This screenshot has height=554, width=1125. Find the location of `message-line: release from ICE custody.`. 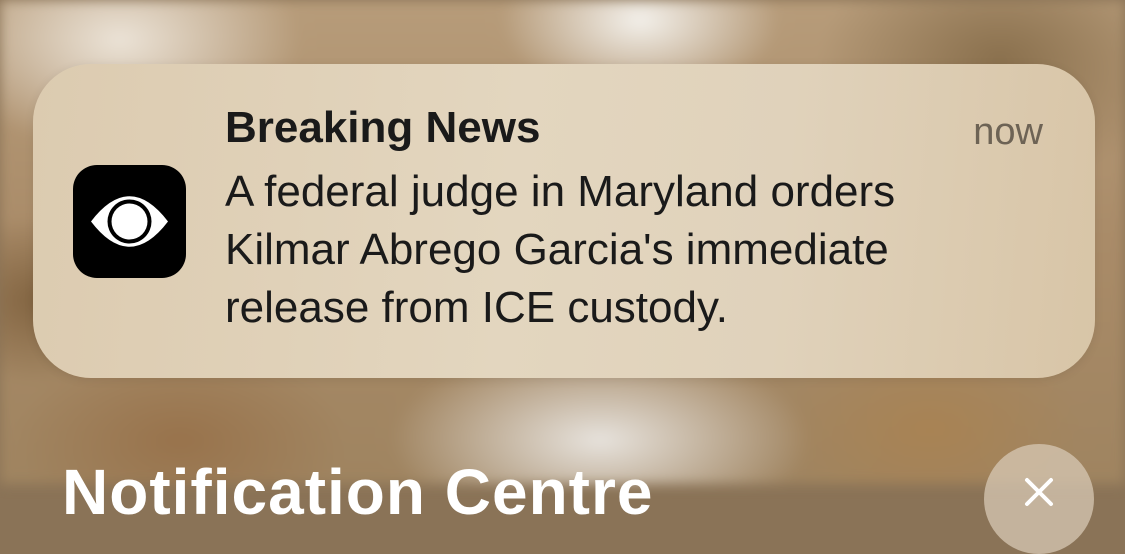

message-line: release from ICE custody. is located at coordinates (476, 307).